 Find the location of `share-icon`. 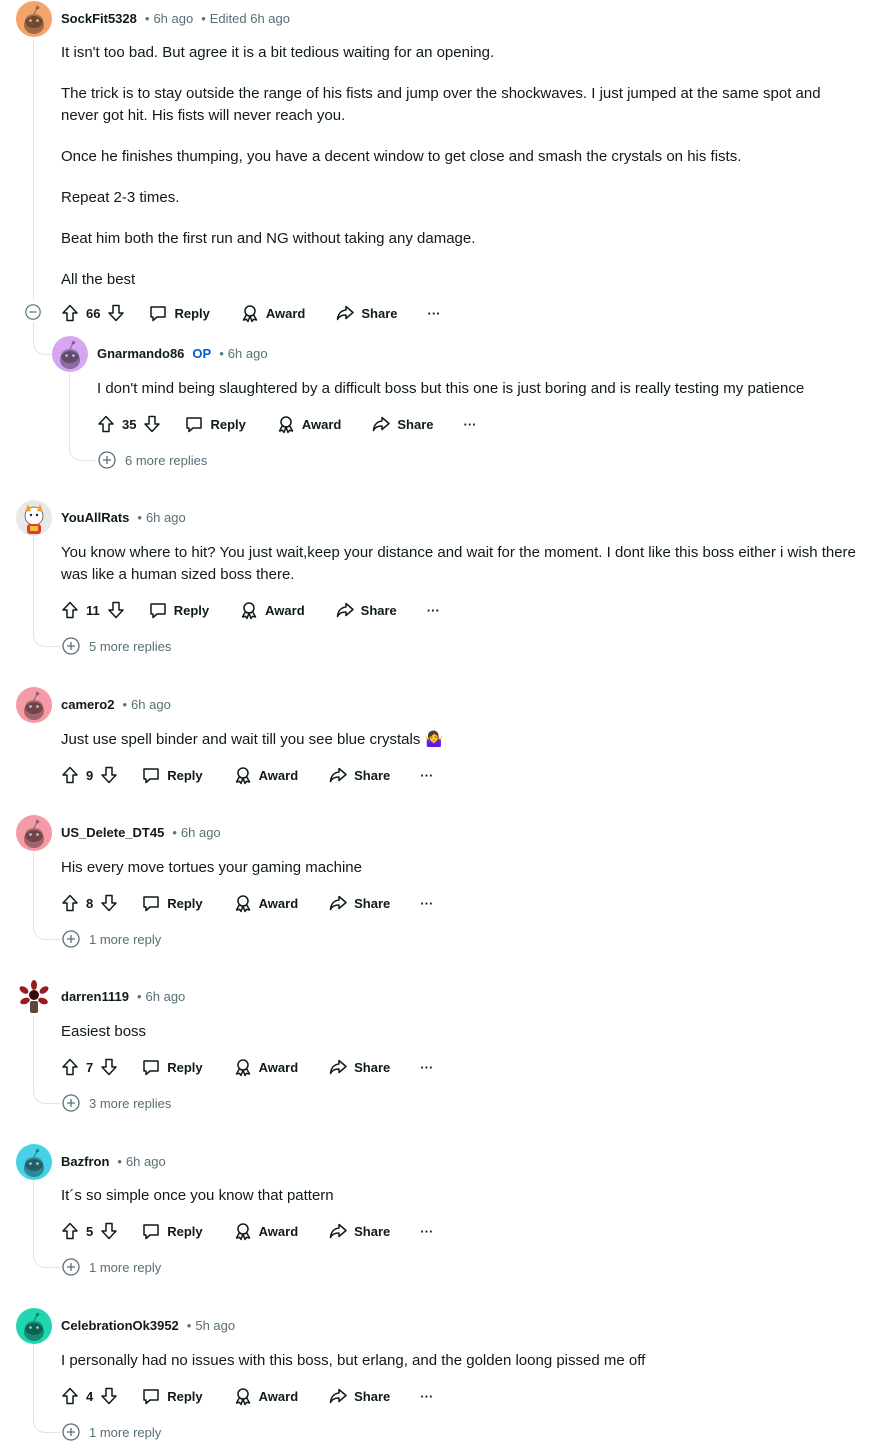

share-icon is located at coordinates (345, 610).